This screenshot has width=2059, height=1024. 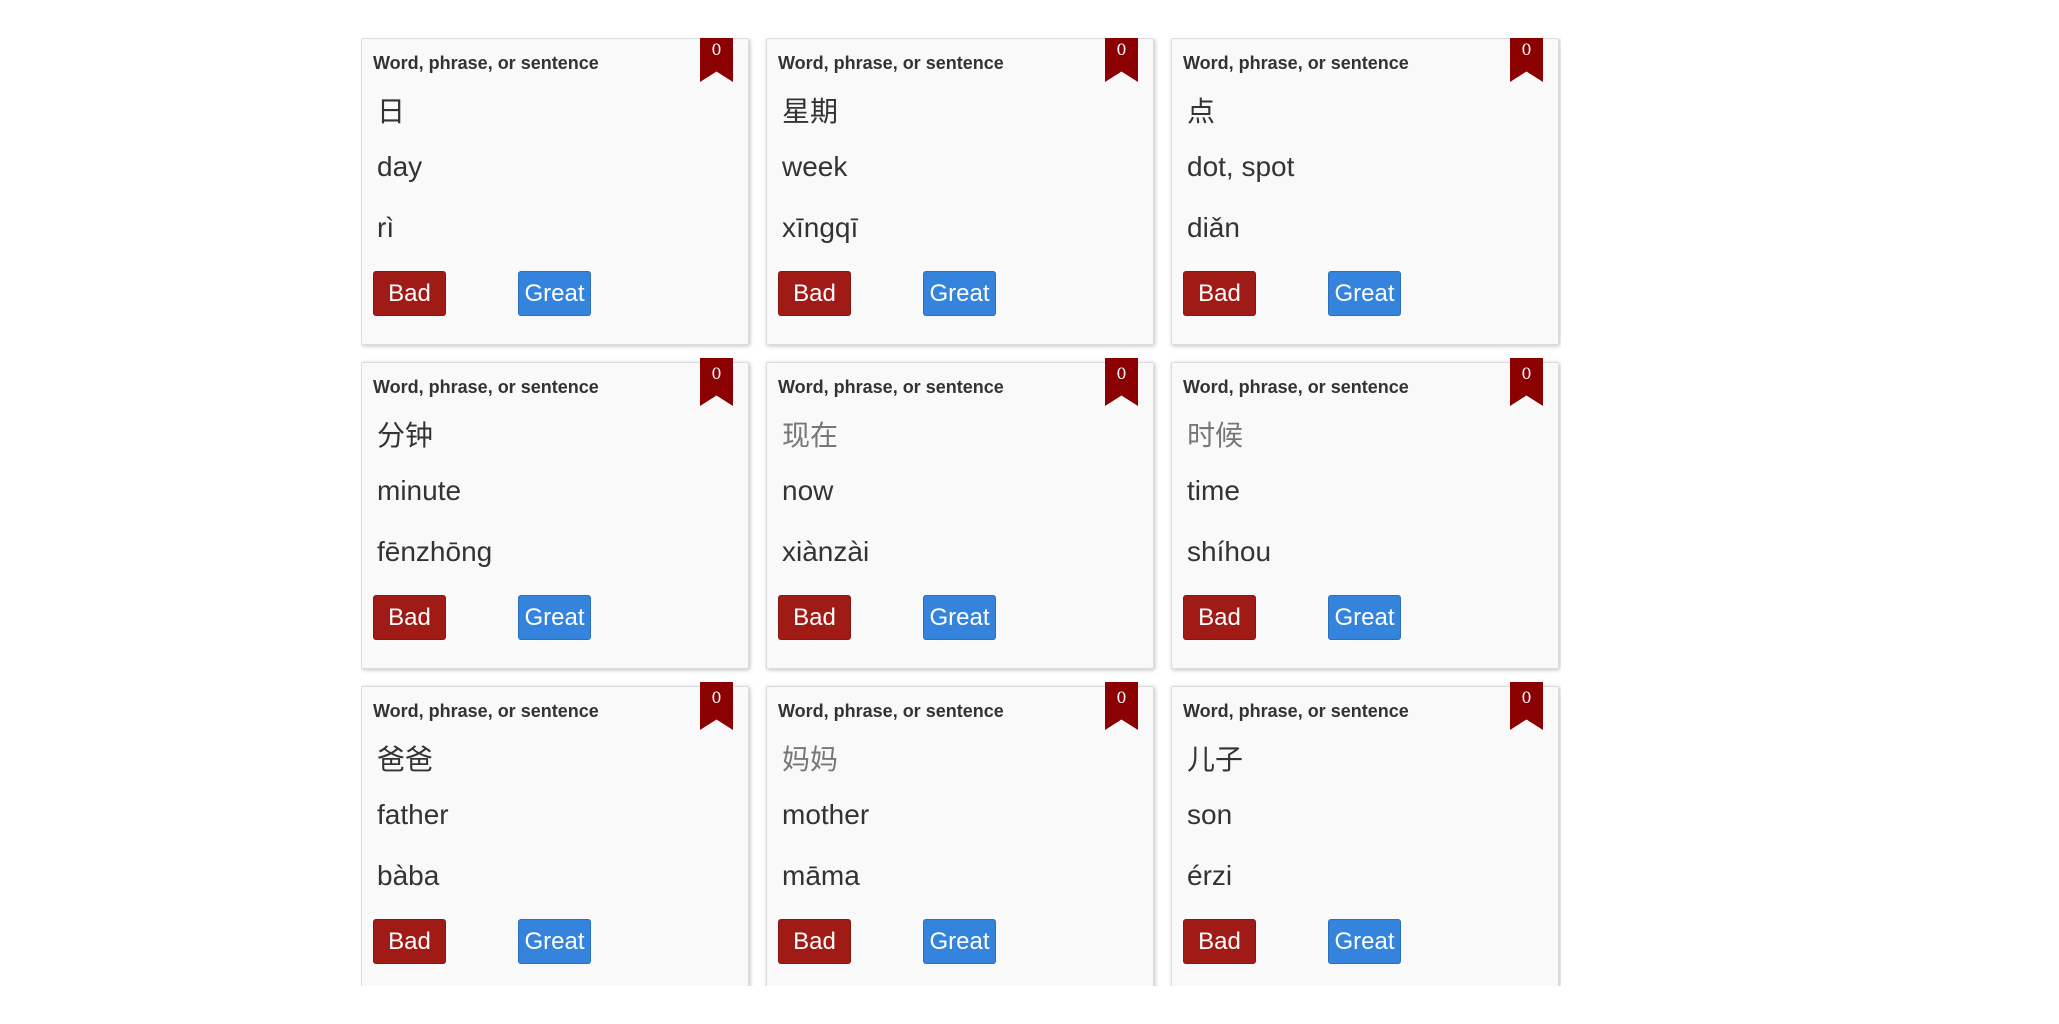 What do you see at coordinates (1215, 759) in the screenshot?
I see `chinese-text: 儿子` at bounding box center [1215, 759].